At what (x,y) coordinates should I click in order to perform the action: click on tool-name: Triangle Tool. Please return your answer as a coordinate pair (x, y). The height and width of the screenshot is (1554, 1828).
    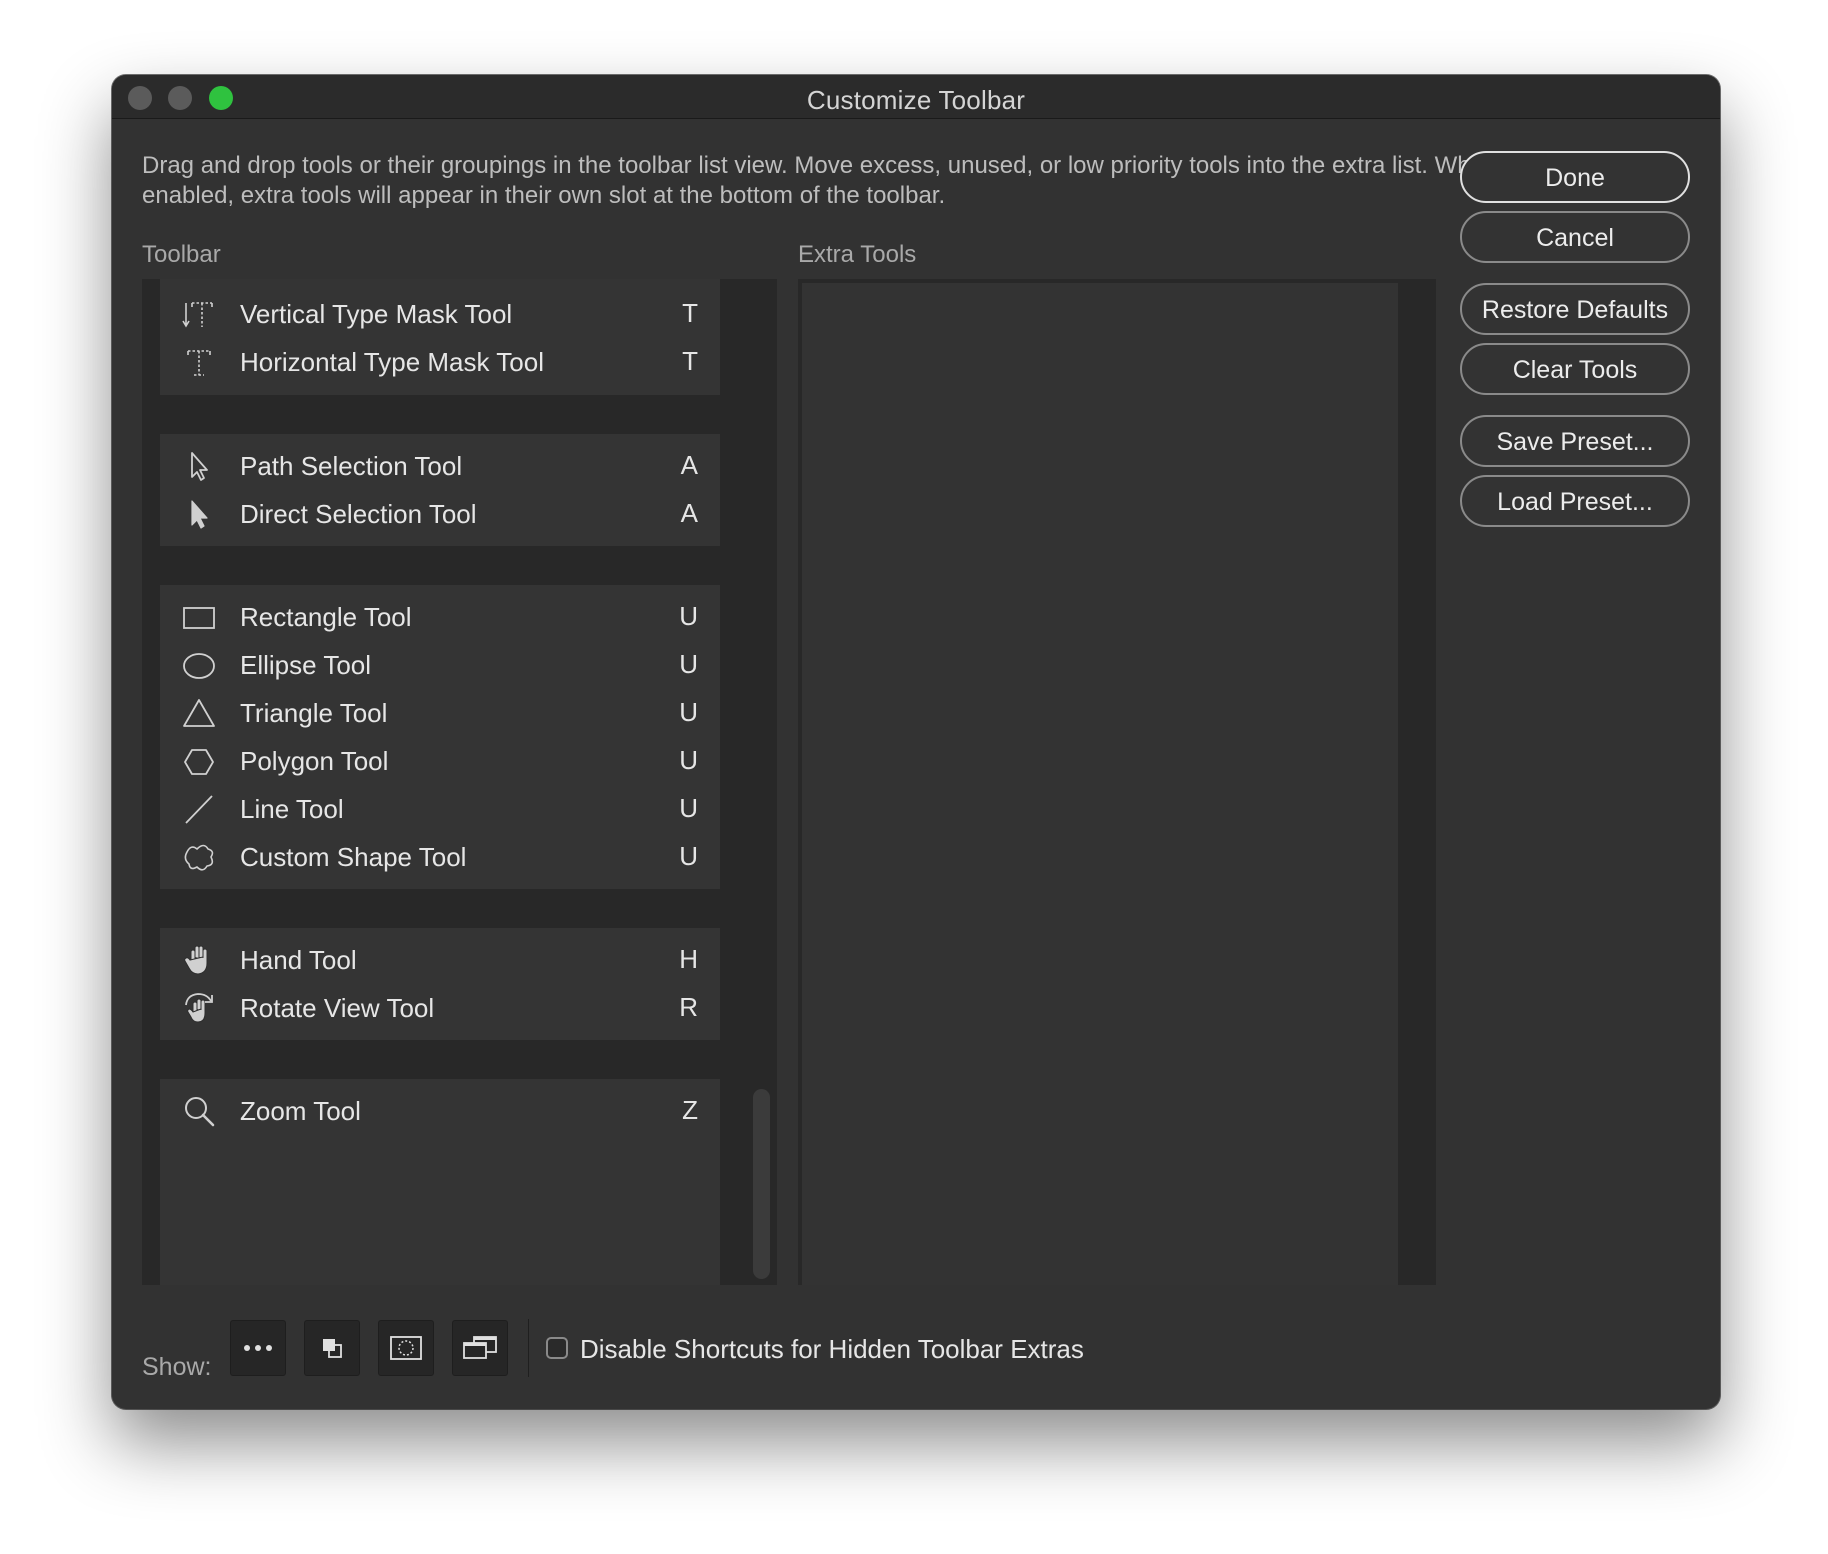
    Looking at the image, I should click on (314, 713).